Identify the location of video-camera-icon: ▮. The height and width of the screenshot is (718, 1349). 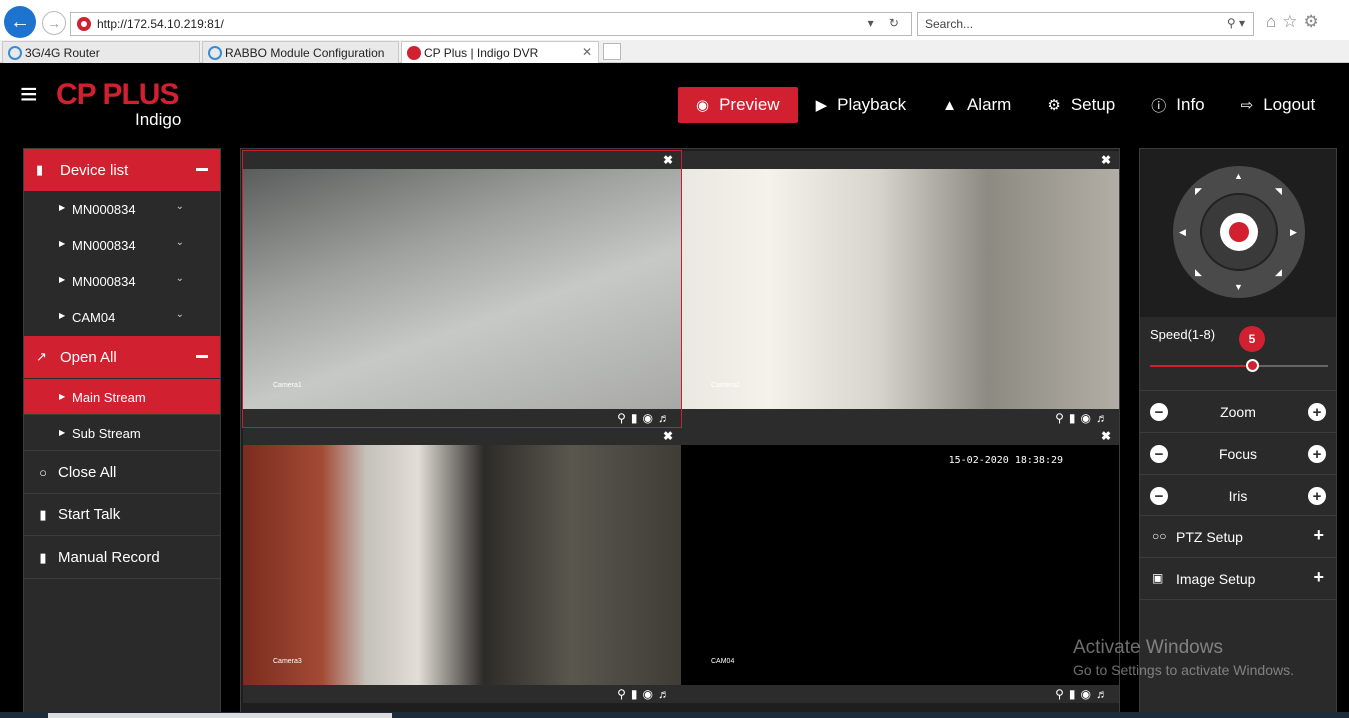
(40, 169).